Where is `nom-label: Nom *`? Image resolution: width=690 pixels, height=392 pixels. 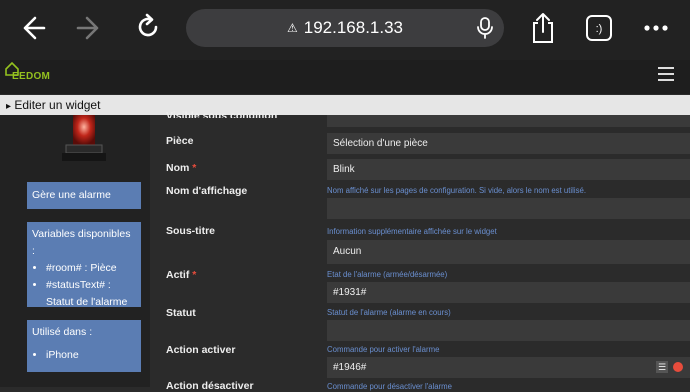 nom-label: Nom * is located at coordinates (181, 168).